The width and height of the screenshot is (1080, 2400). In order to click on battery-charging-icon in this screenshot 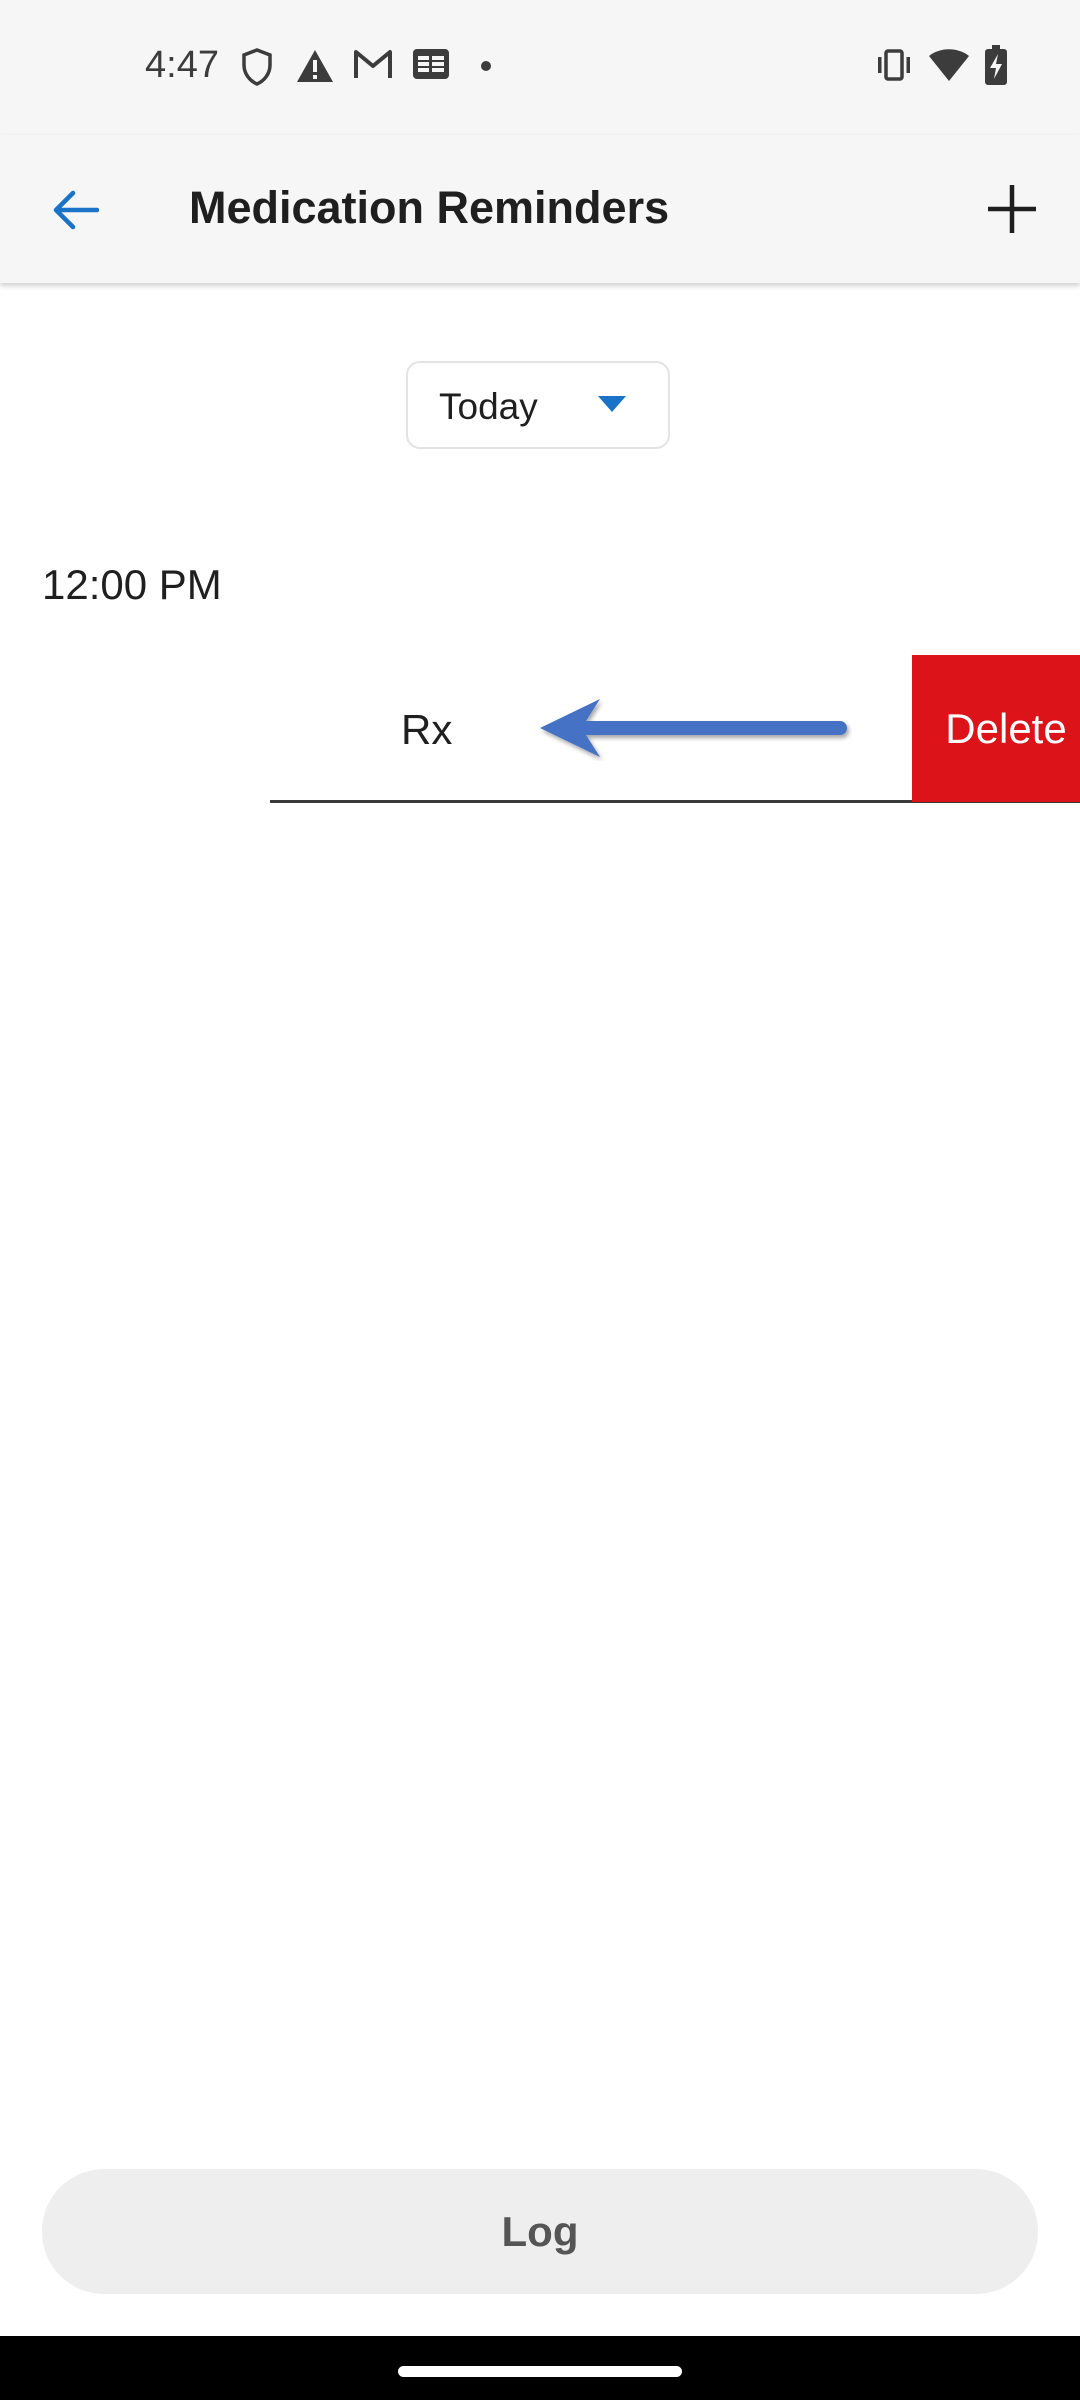, I will do `click(996, 65)`.